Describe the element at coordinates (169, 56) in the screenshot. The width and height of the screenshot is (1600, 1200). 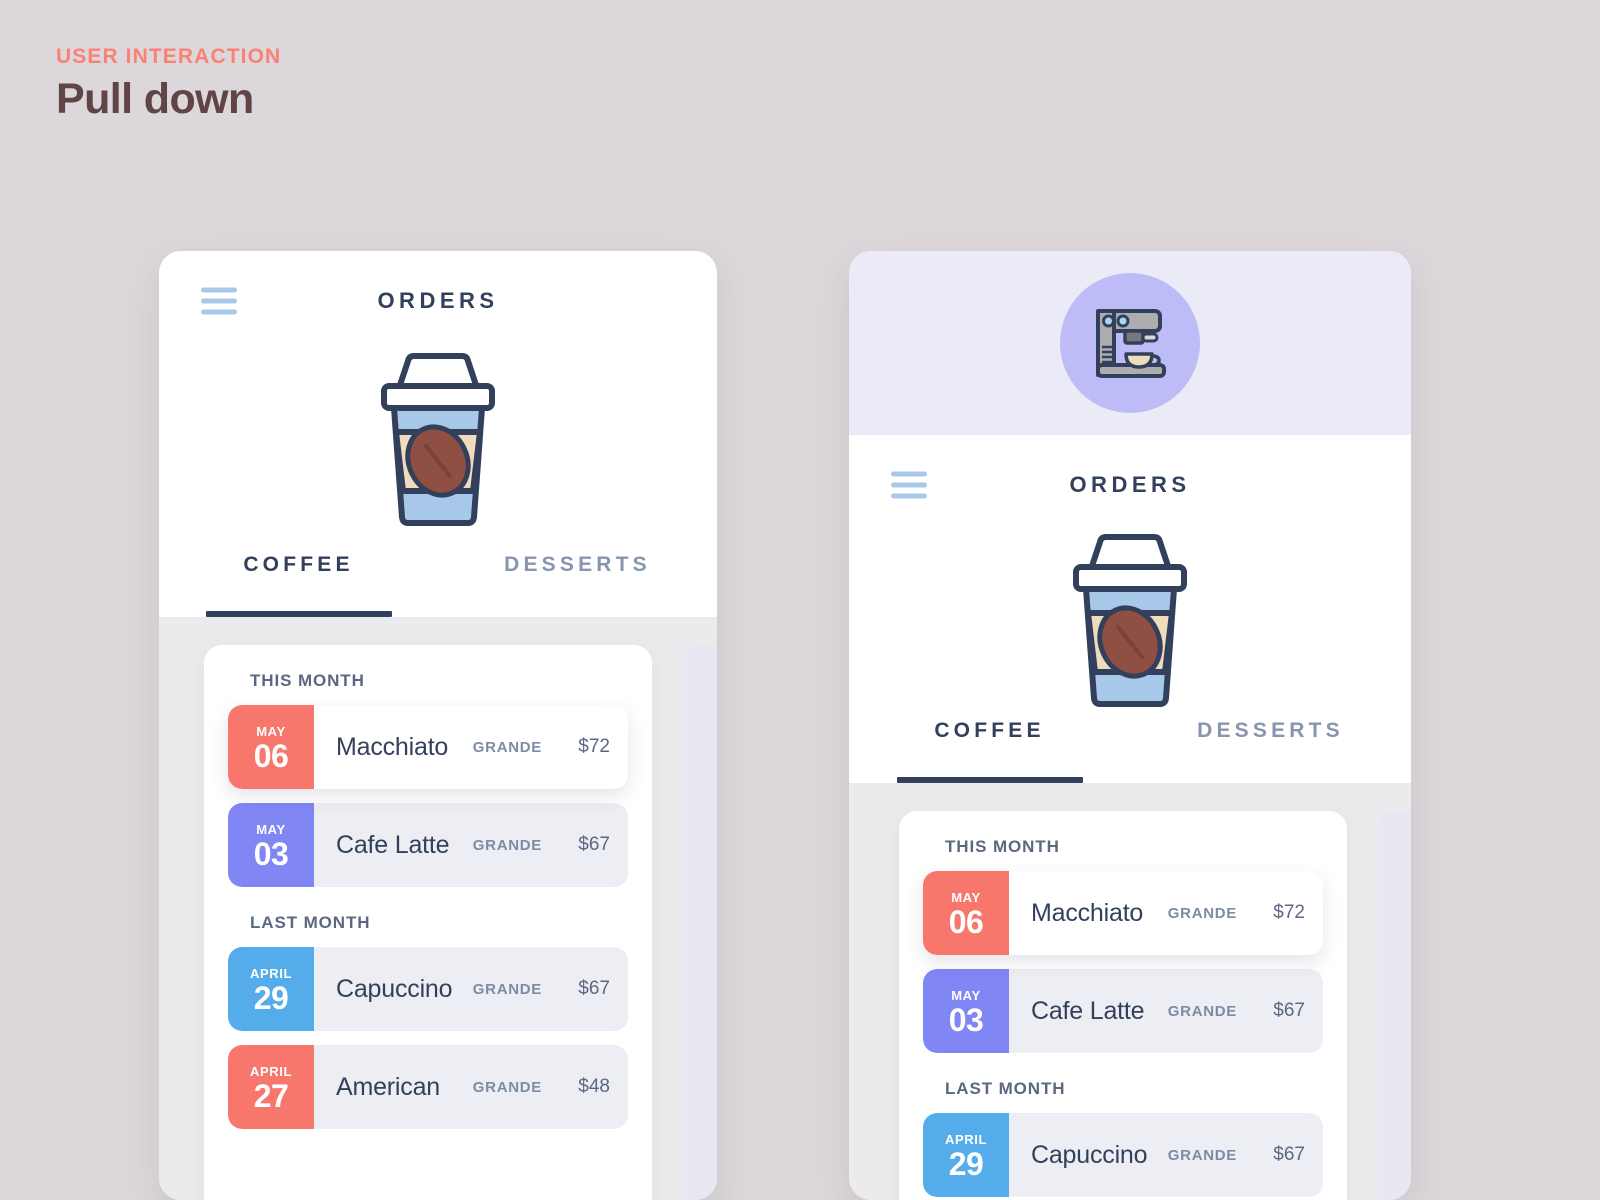
I see `heading-eyebrow: USER INTERACTION` at that location.